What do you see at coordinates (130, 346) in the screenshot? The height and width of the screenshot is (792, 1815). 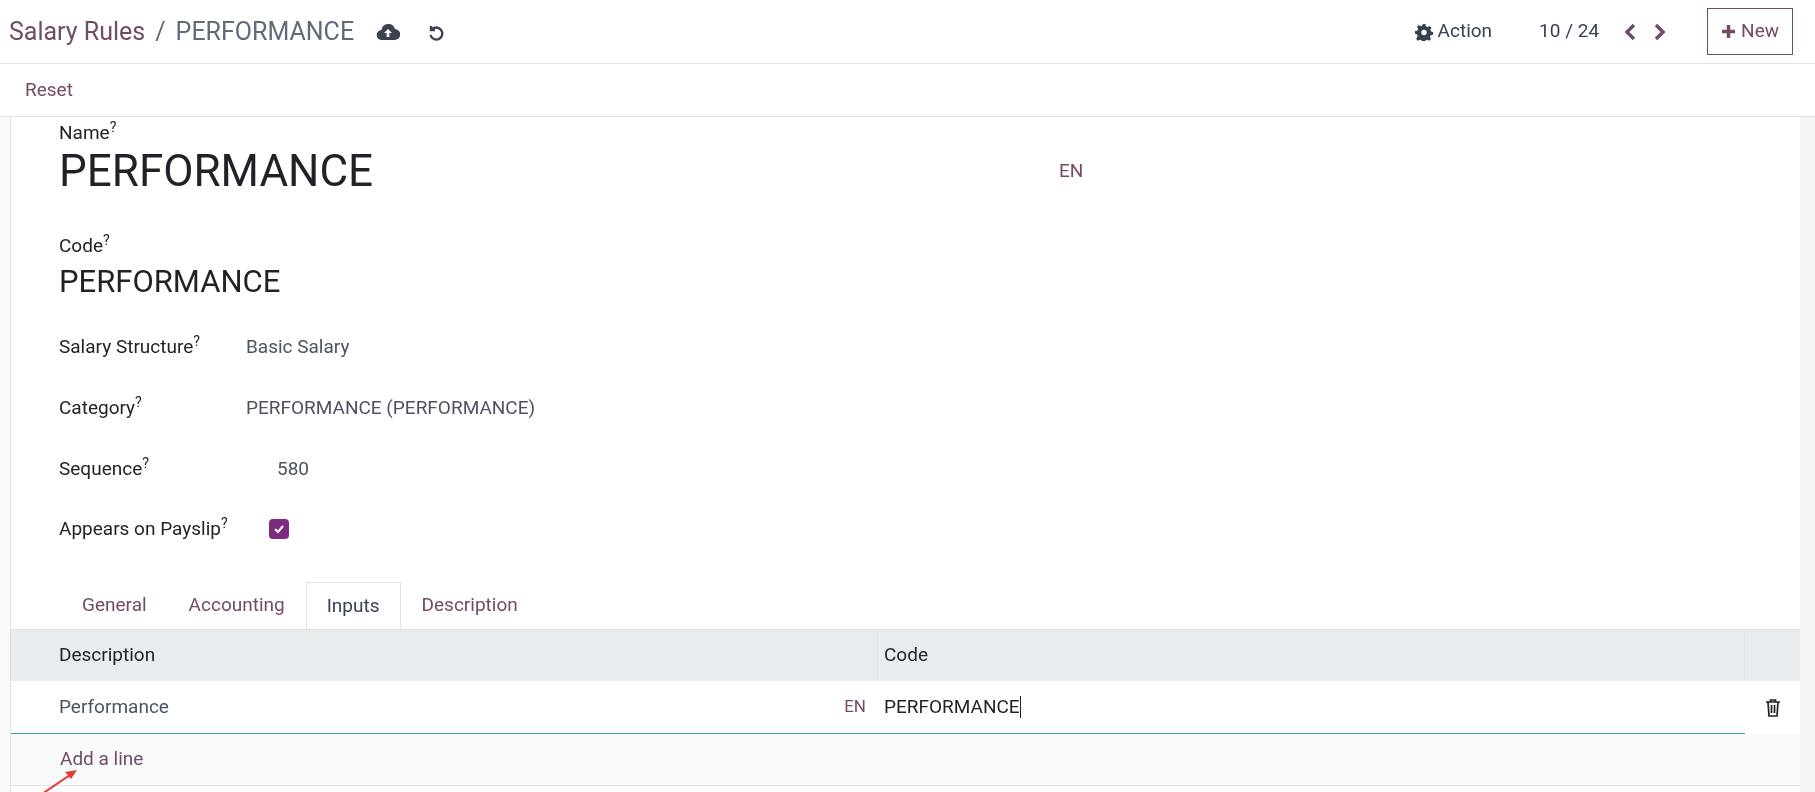 I see `field-label: Salary Structure$^{?}$` at bounding box center [130, 346].